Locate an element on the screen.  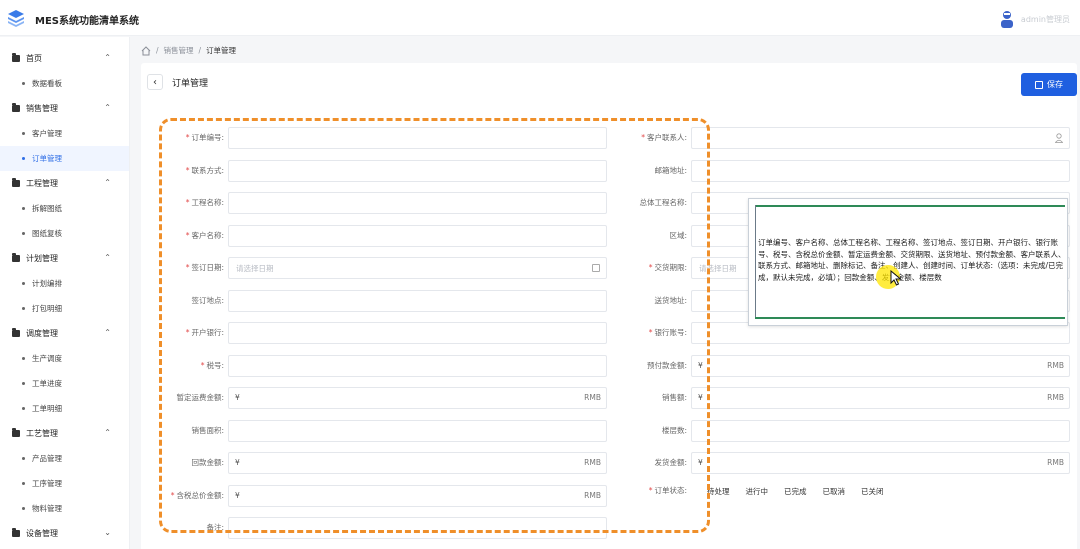
form-row: * 开户银行: is located at coordinates (381, 333).